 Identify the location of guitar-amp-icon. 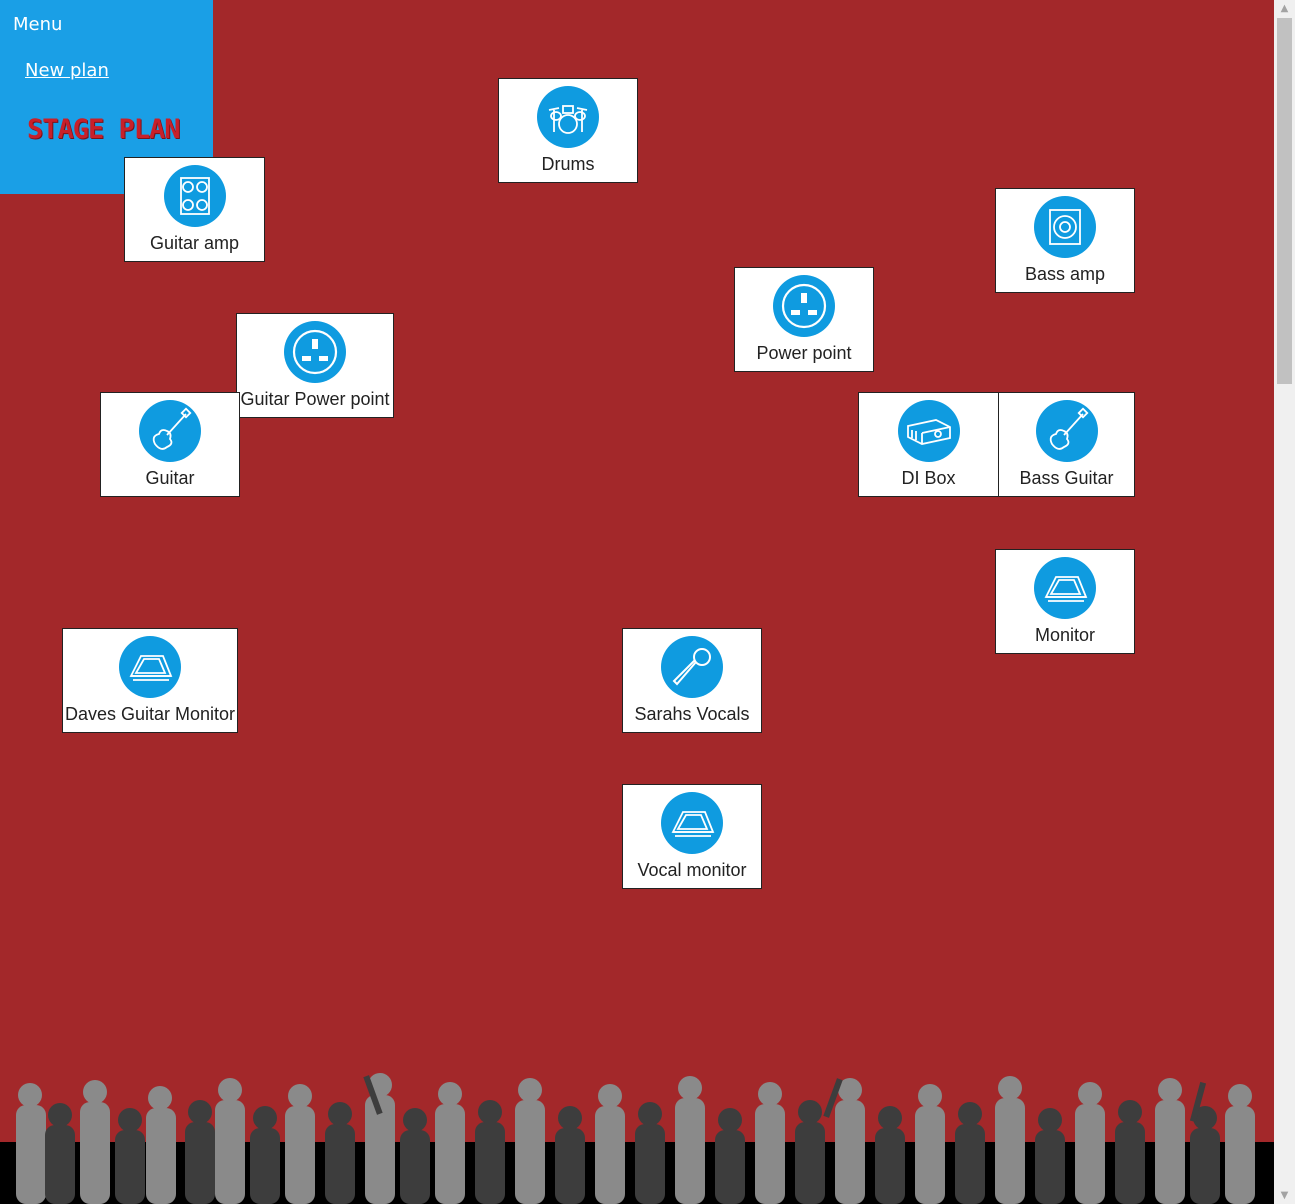
(194, 196).